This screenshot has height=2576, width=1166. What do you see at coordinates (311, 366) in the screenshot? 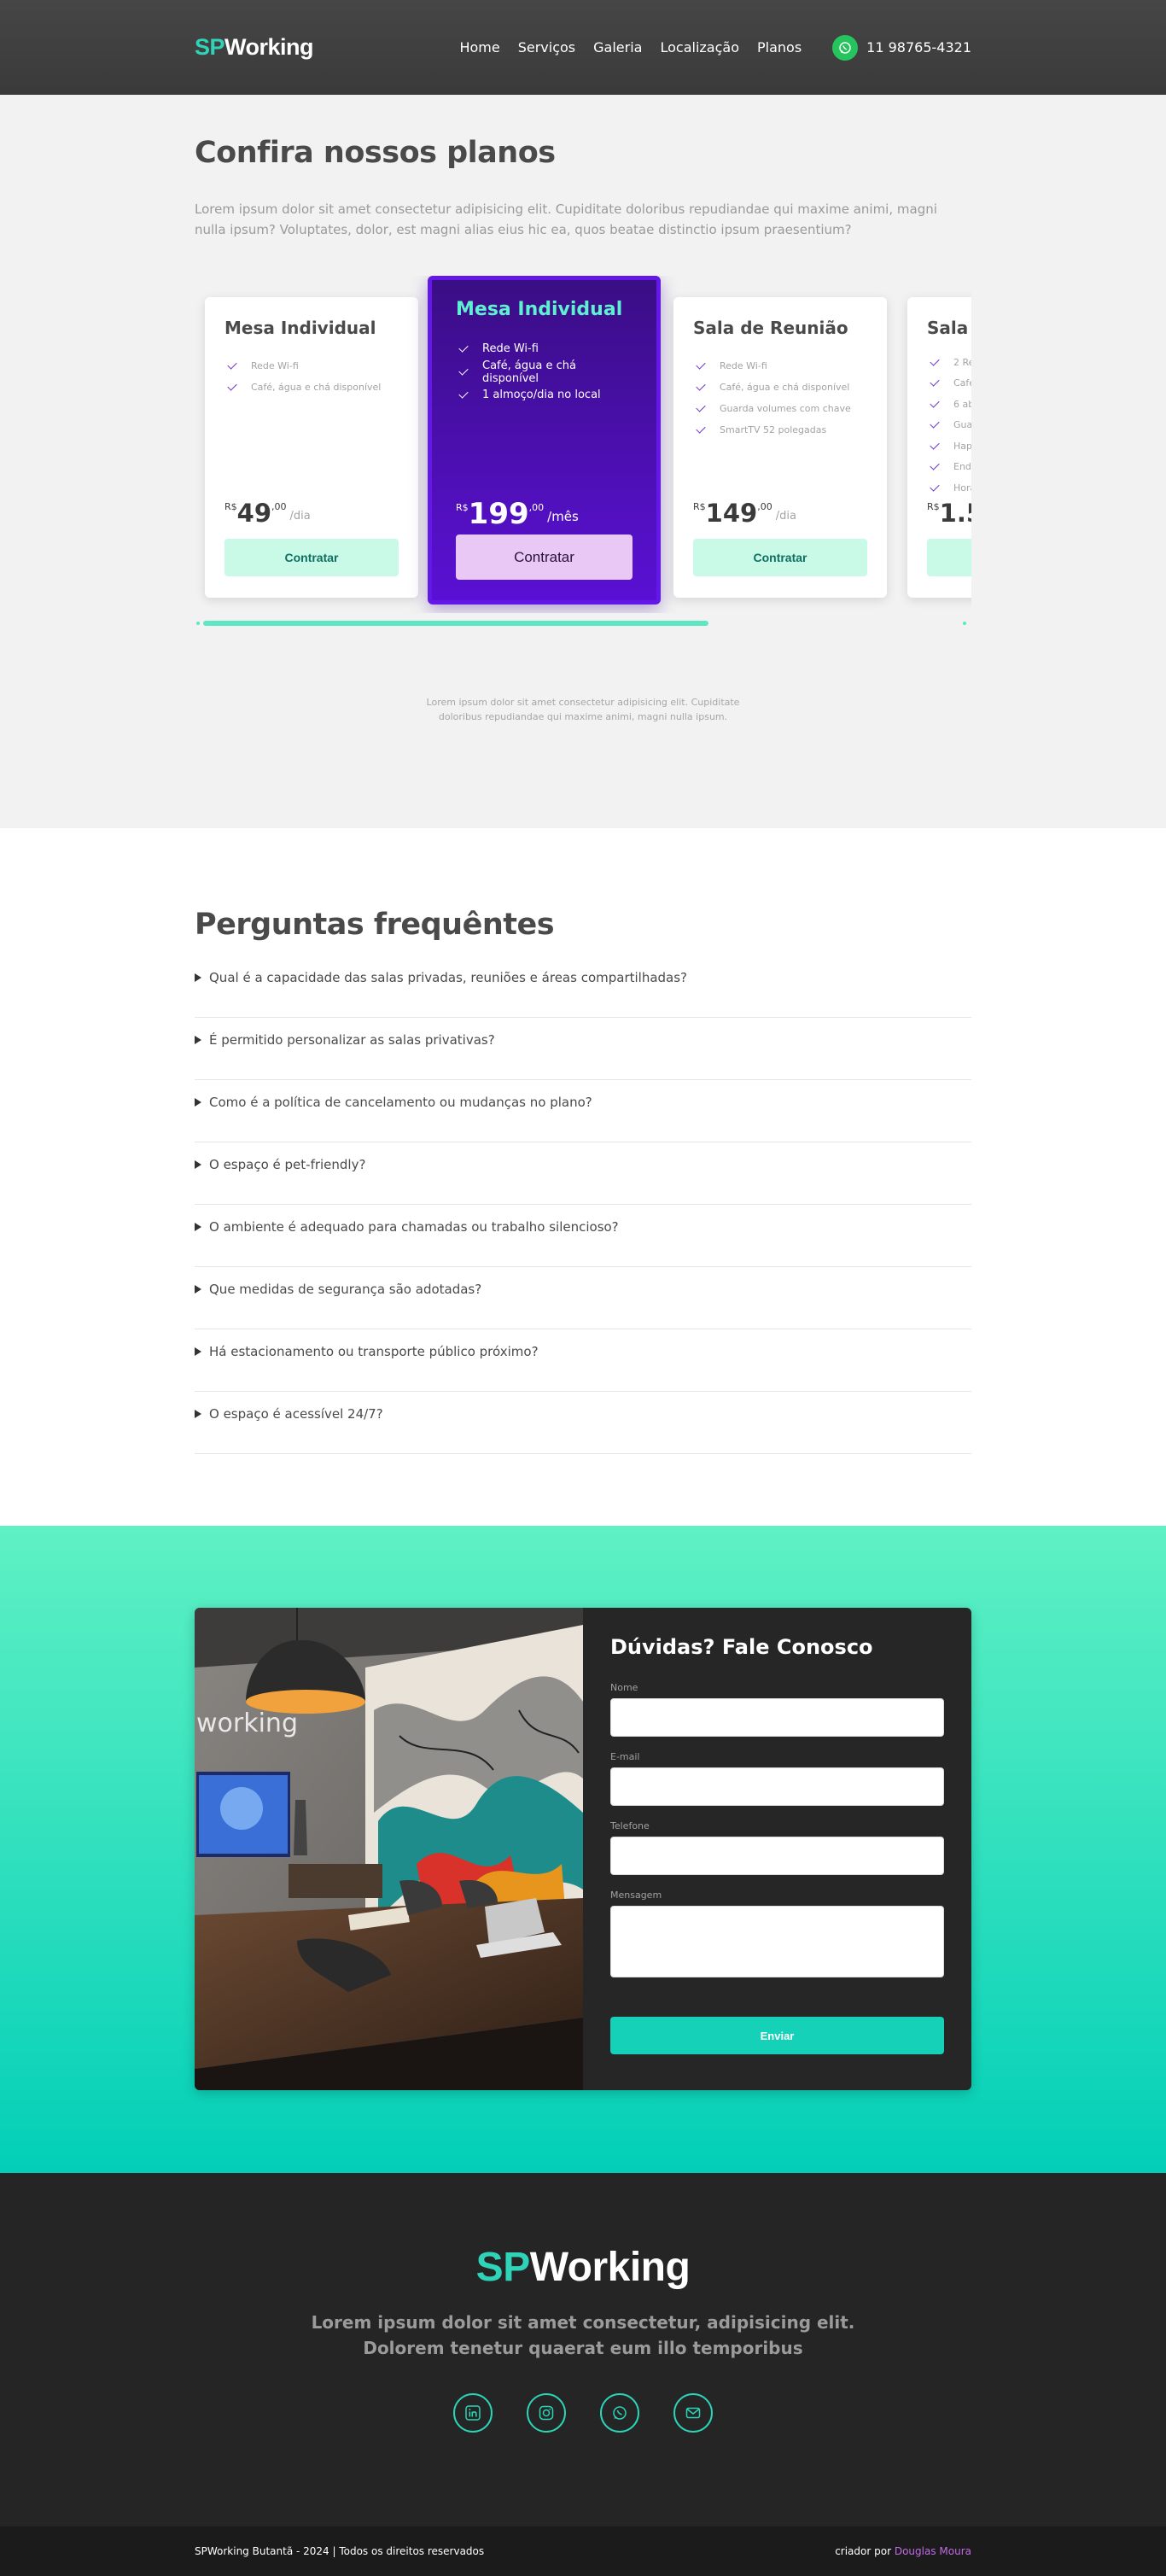
I see `plan-feature: Rede Wi-fi` at bounding box center [311, 366].